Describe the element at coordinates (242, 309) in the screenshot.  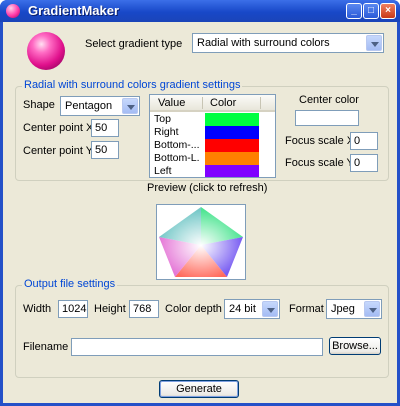
I see `color-depth-value: 24 bit` at that location.